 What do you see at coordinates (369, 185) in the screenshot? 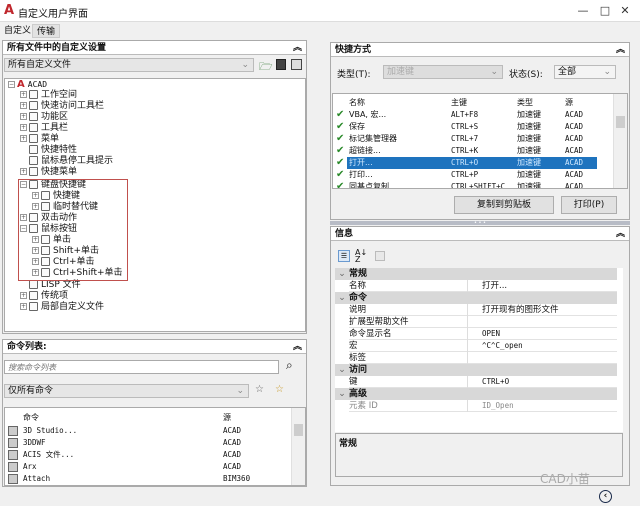
I see `shortcut-name: 同基点复制` at bounding box center [369, 185].